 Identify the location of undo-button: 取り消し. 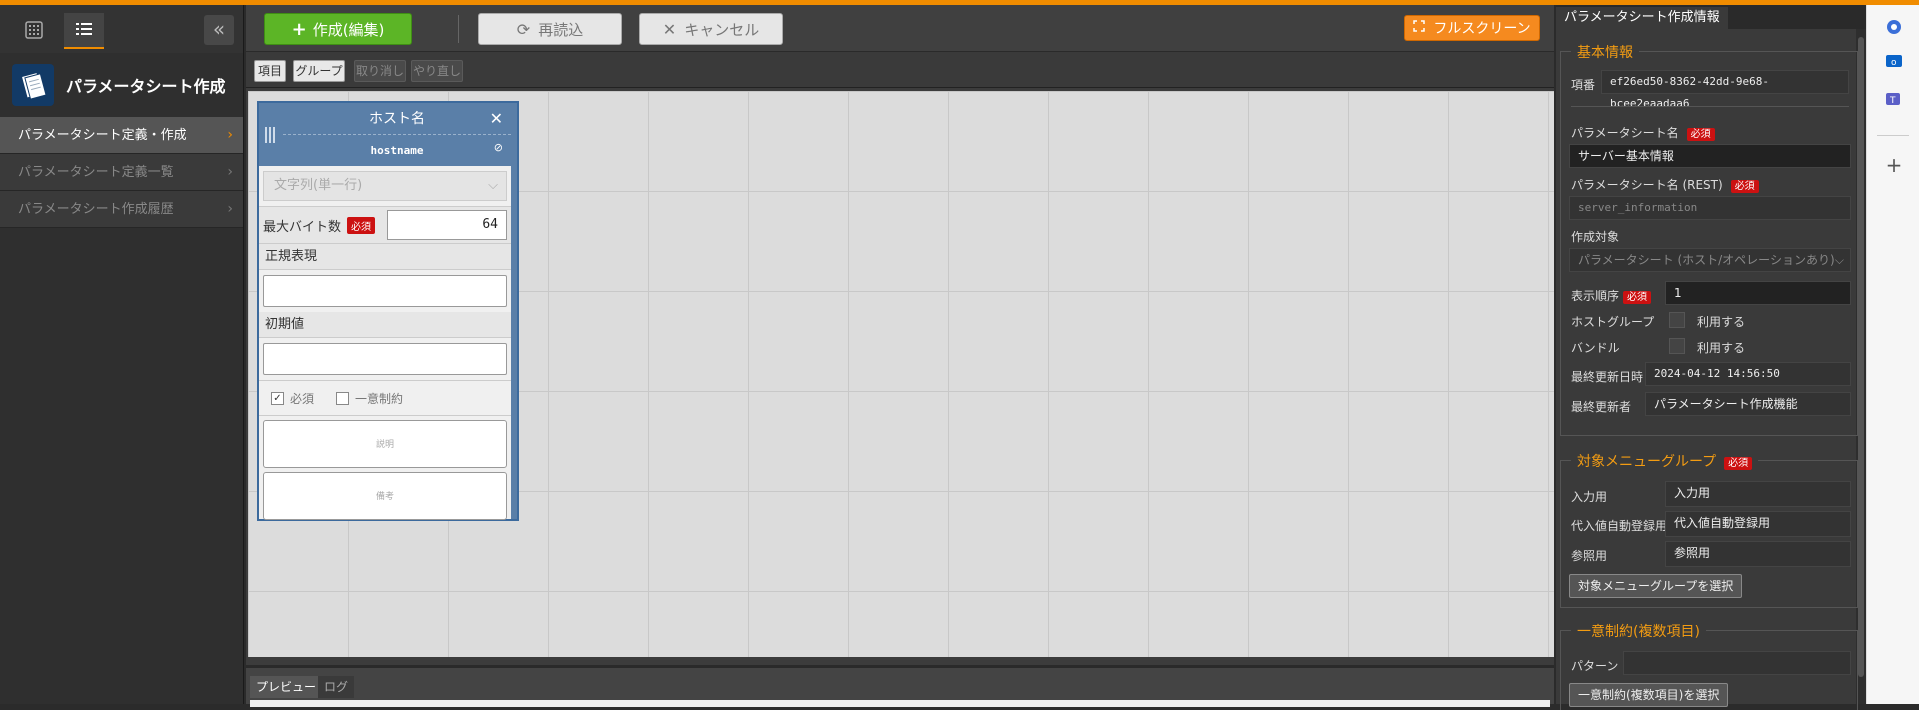
(380, 71).